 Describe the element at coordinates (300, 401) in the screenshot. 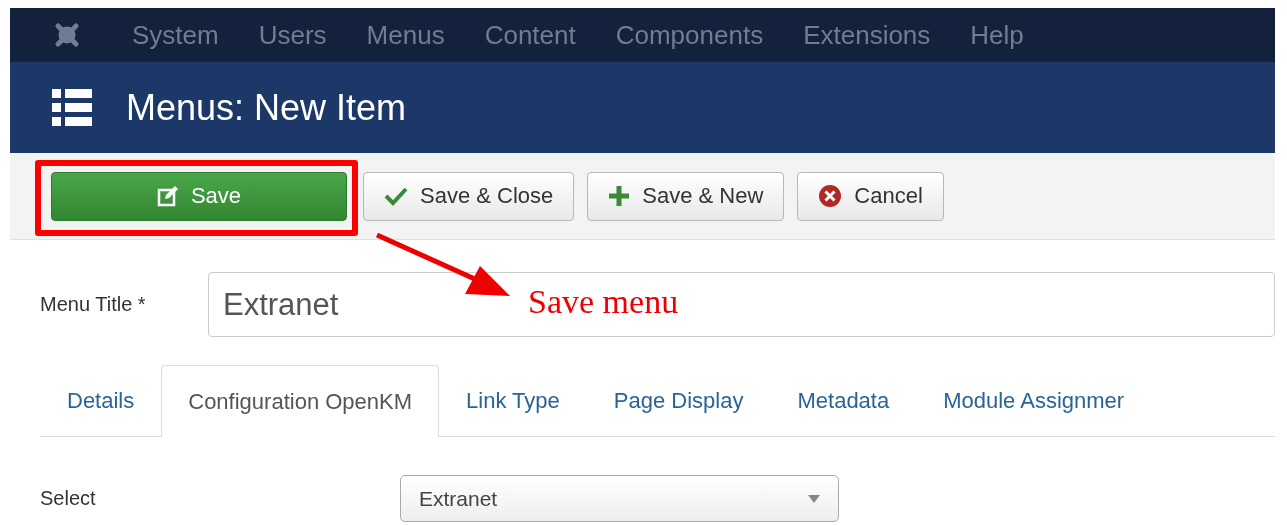

I see `tab: Configuration OpenKM` at that location.